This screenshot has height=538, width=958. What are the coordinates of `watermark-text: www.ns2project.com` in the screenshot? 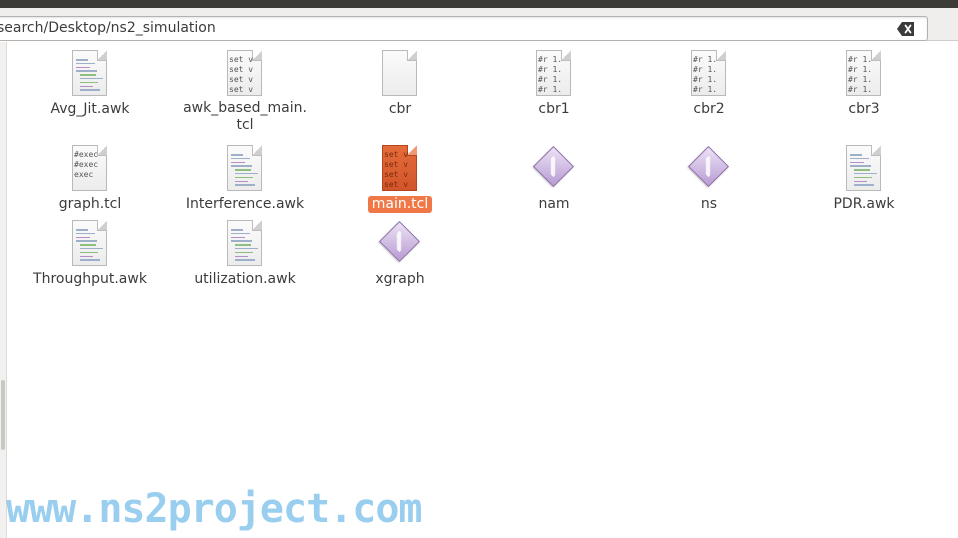 It's located at (214, 509).